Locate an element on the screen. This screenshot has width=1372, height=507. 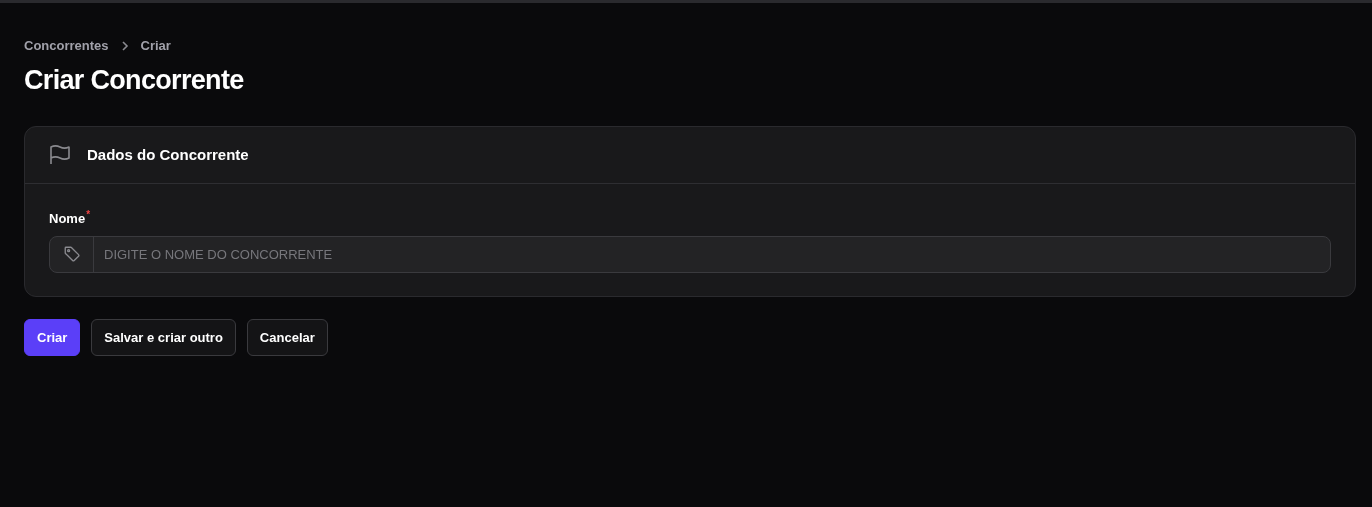
breadcrumb-link: Concorrentes is located at coordinates (66, 46).